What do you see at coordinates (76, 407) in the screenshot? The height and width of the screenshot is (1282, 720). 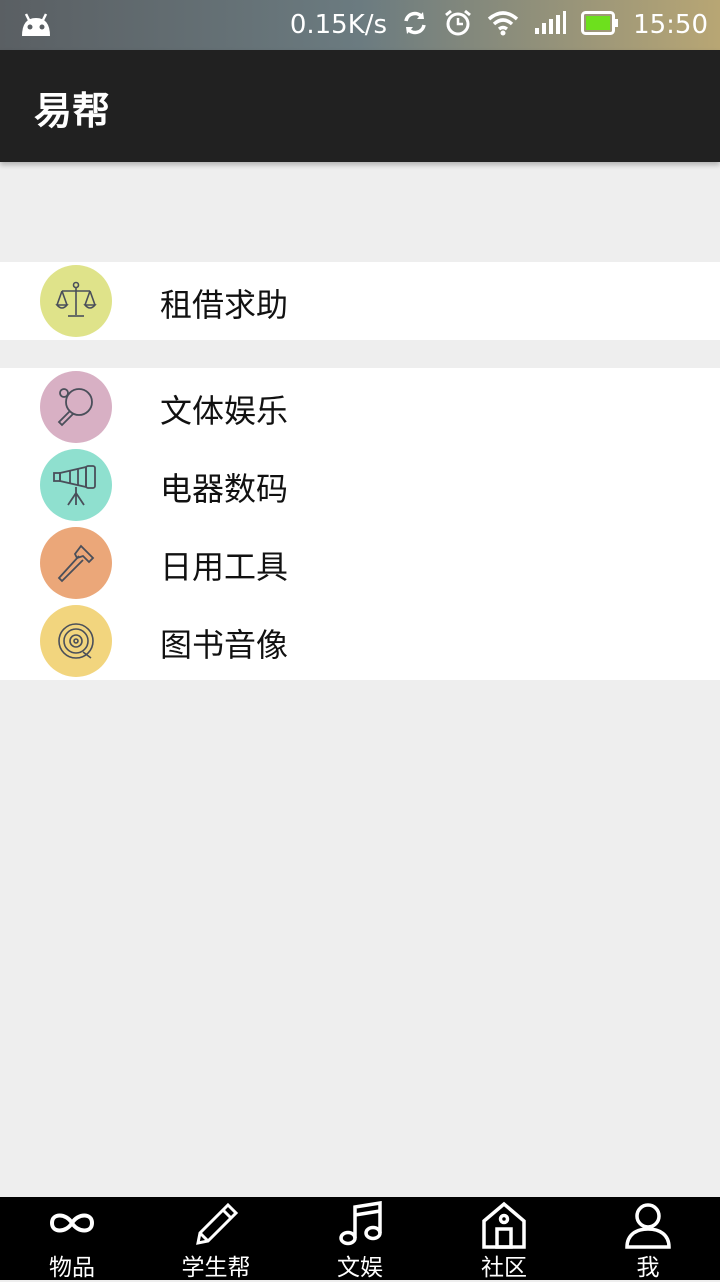 I see `ping-pong-icon` at bounding box center [76, 407].